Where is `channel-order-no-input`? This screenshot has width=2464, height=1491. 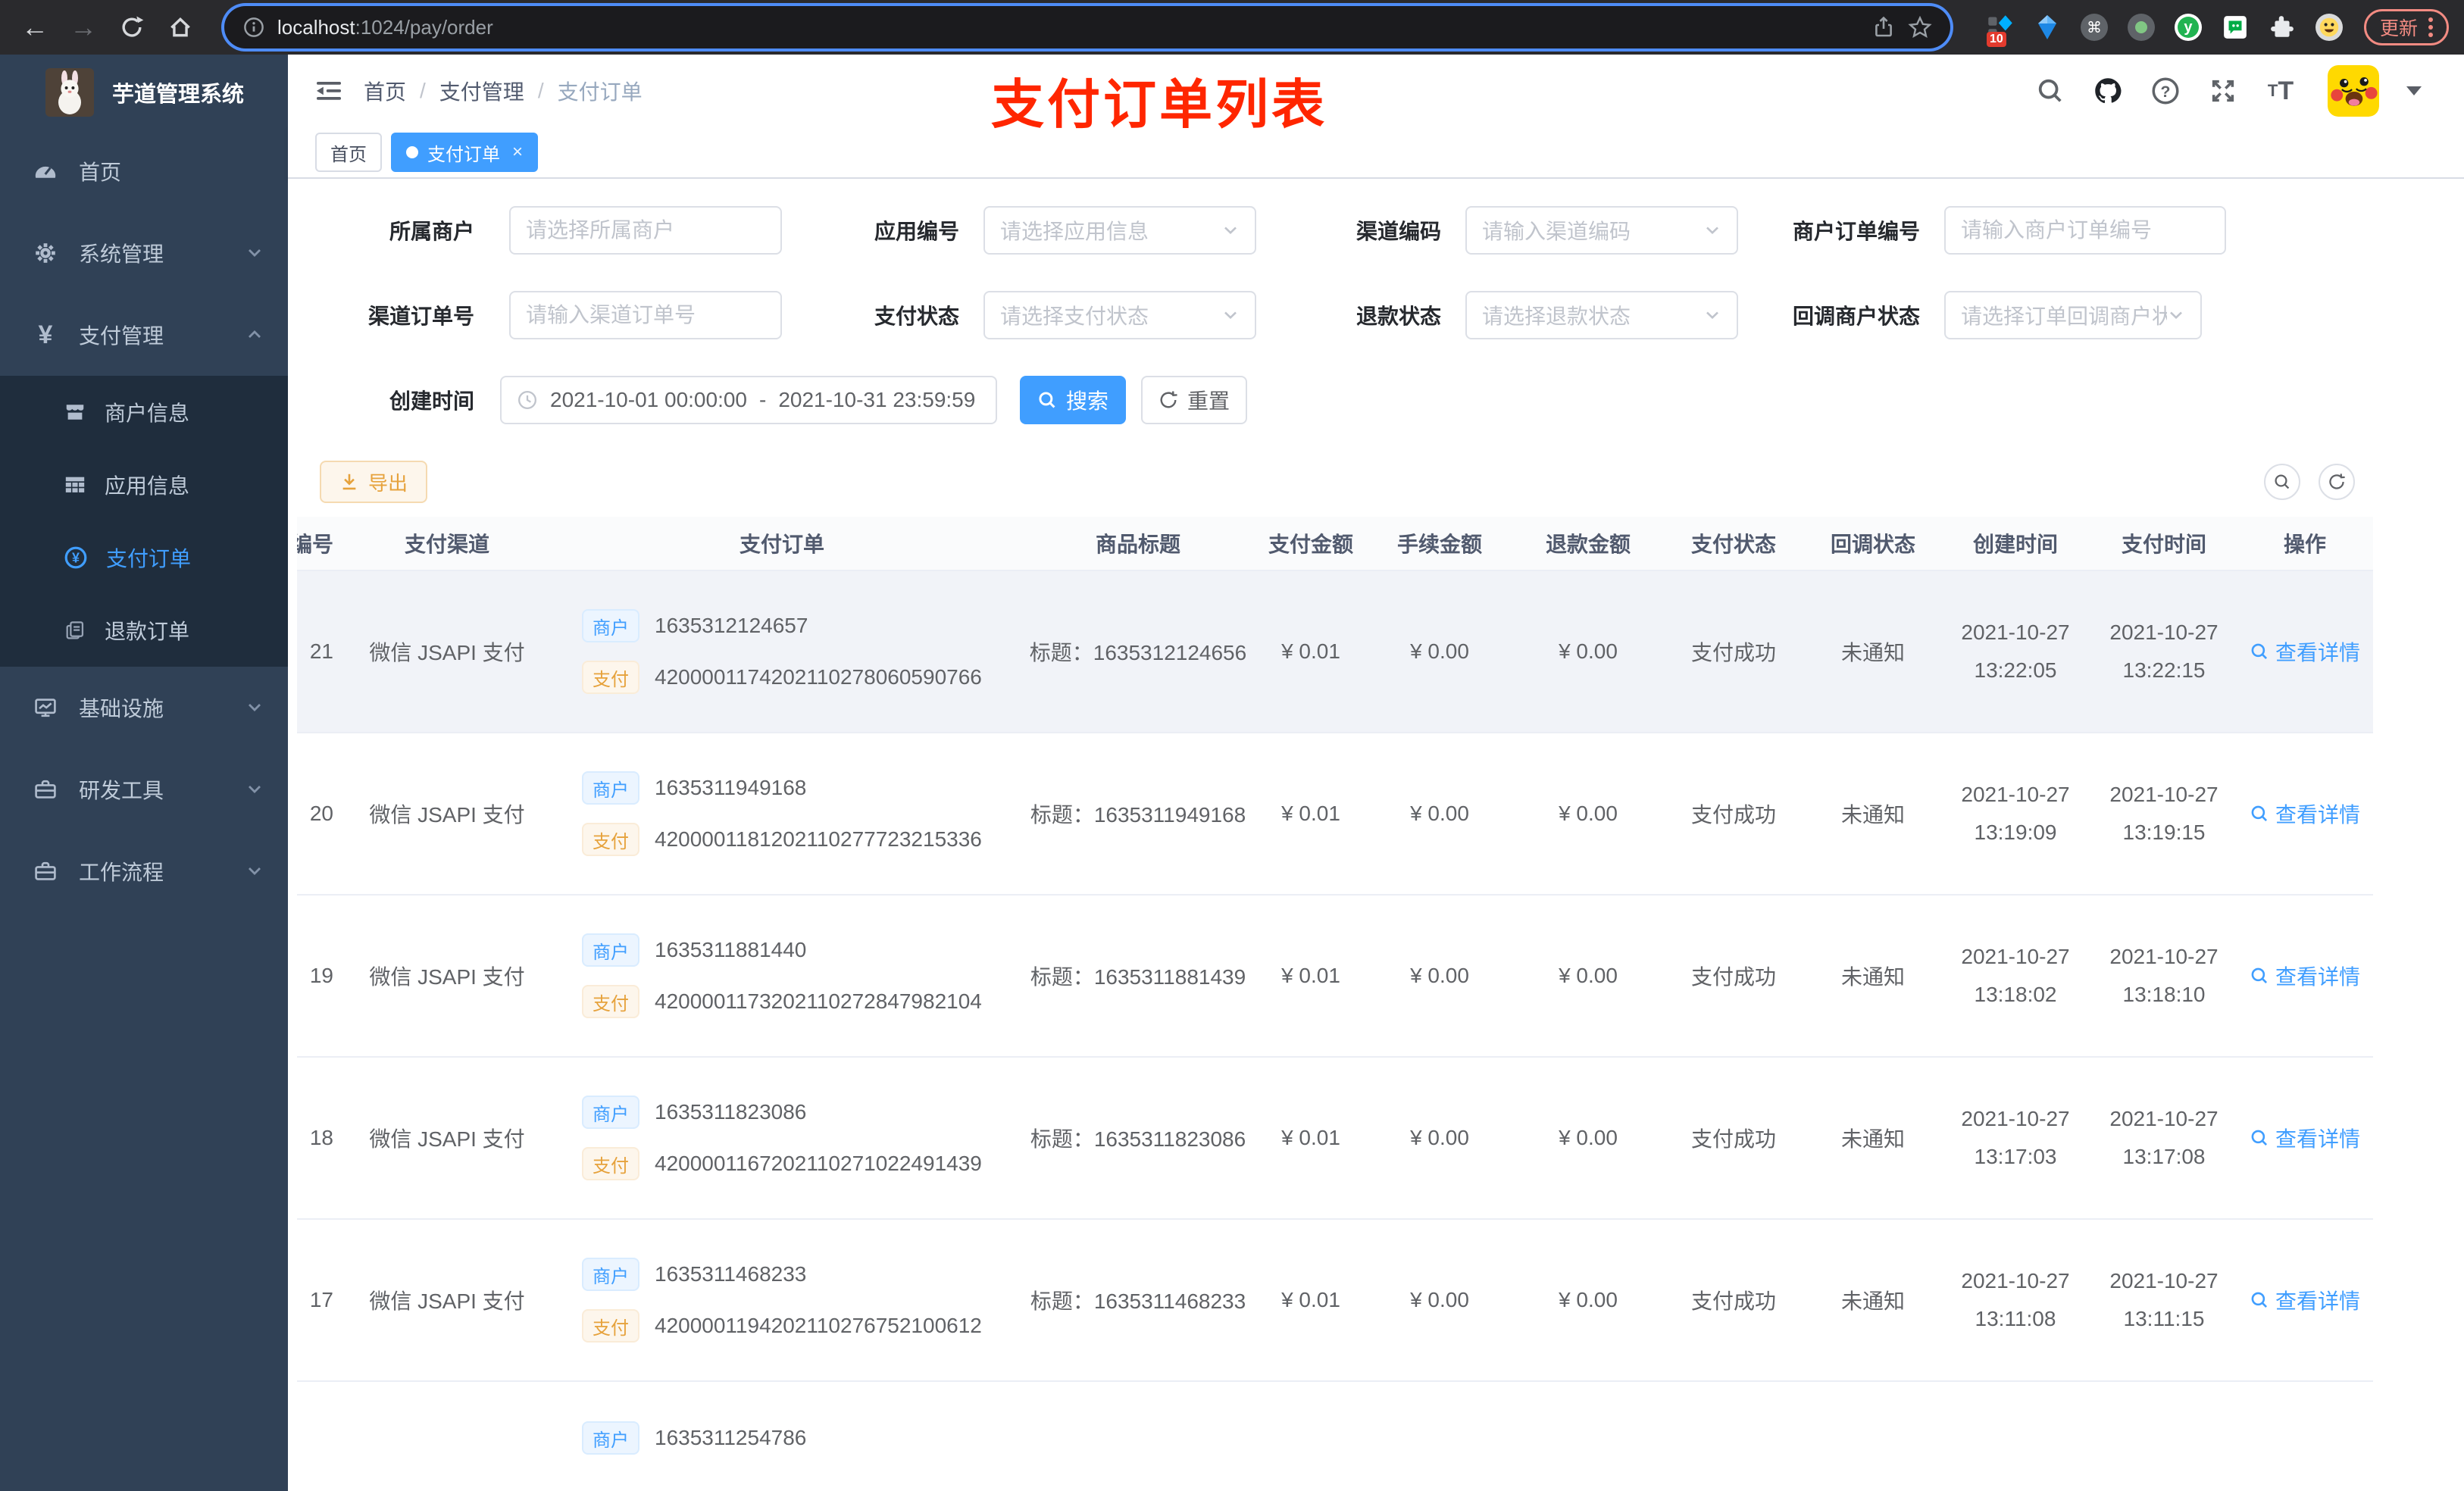 channel-order-no-input is located at coordinates (645, 315).